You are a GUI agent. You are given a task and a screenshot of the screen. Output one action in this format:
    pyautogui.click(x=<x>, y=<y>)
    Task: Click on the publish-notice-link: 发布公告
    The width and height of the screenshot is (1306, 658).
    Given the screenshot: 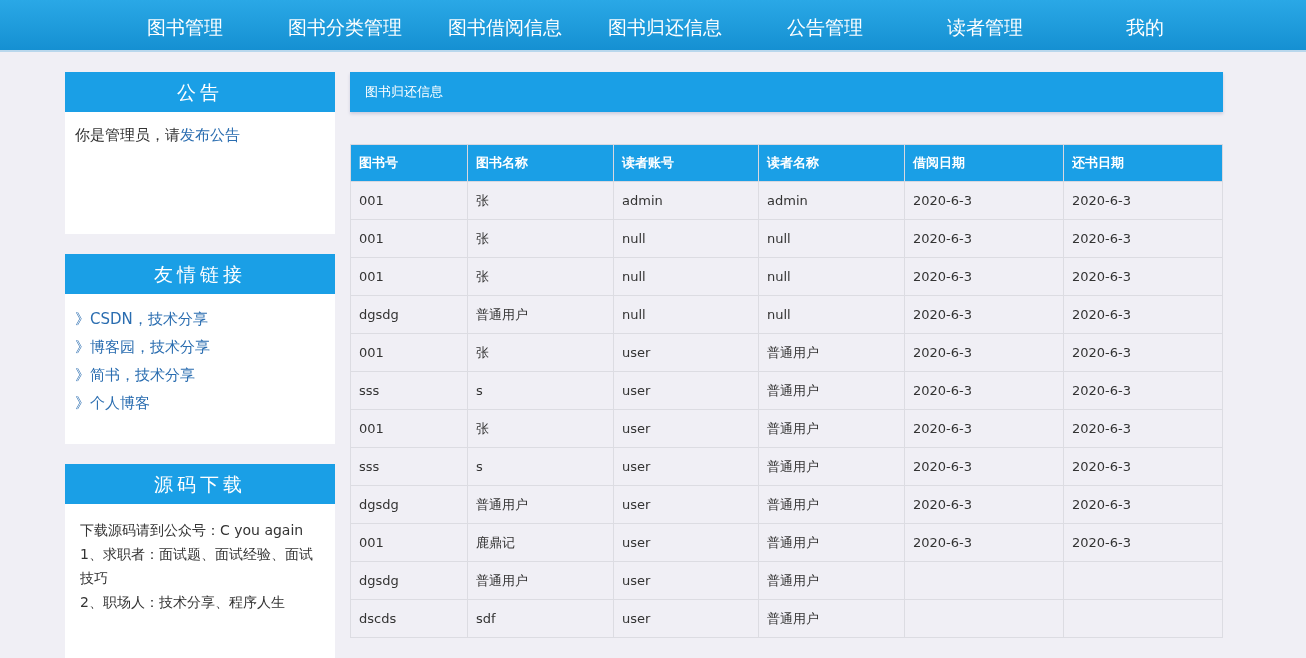 What is the action you would take?
    pyautogui.click(x=210, y=135)
    